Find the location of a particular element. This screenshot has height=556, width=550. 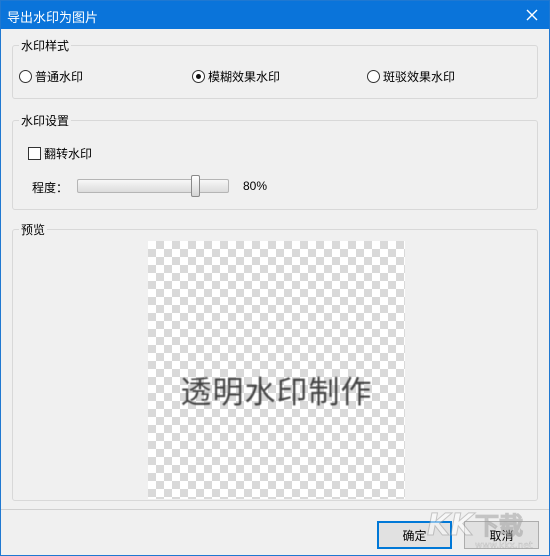

close-button is located at coordinates (532, 15).